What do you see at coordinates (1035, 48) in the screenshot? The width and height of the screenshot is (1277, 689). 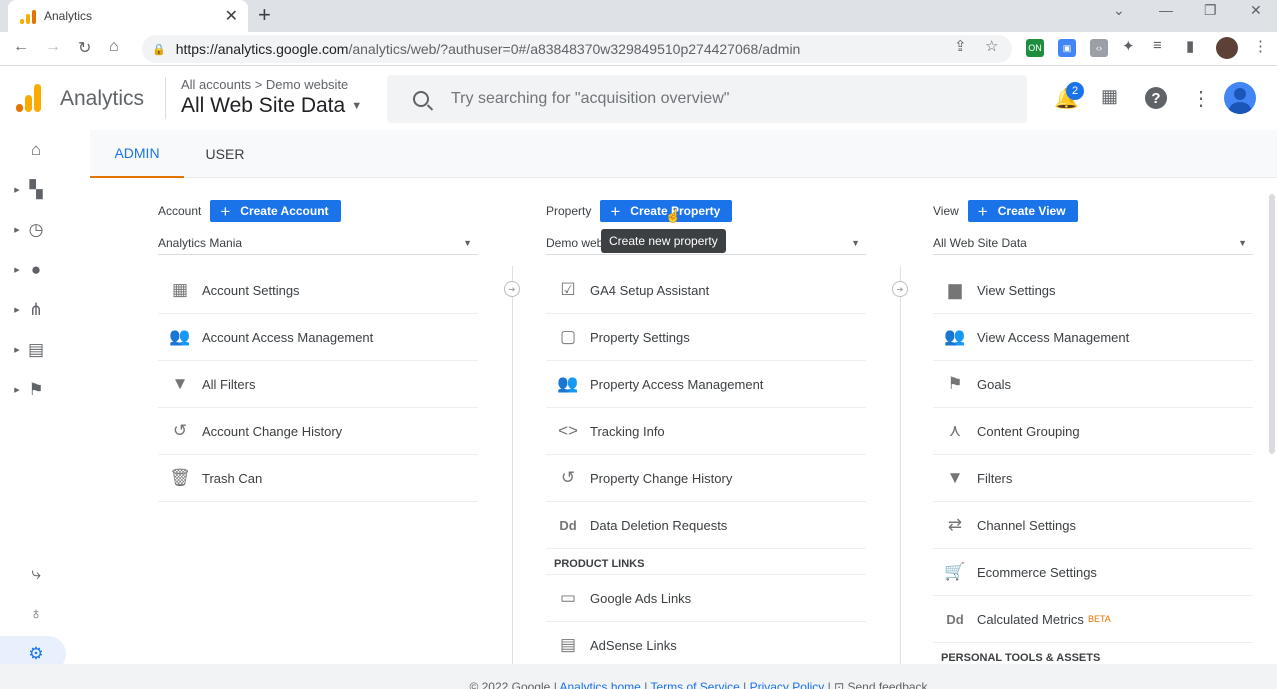 I see `tag-assistant-extension-icon: ON` at bounding box center [1035, 48].